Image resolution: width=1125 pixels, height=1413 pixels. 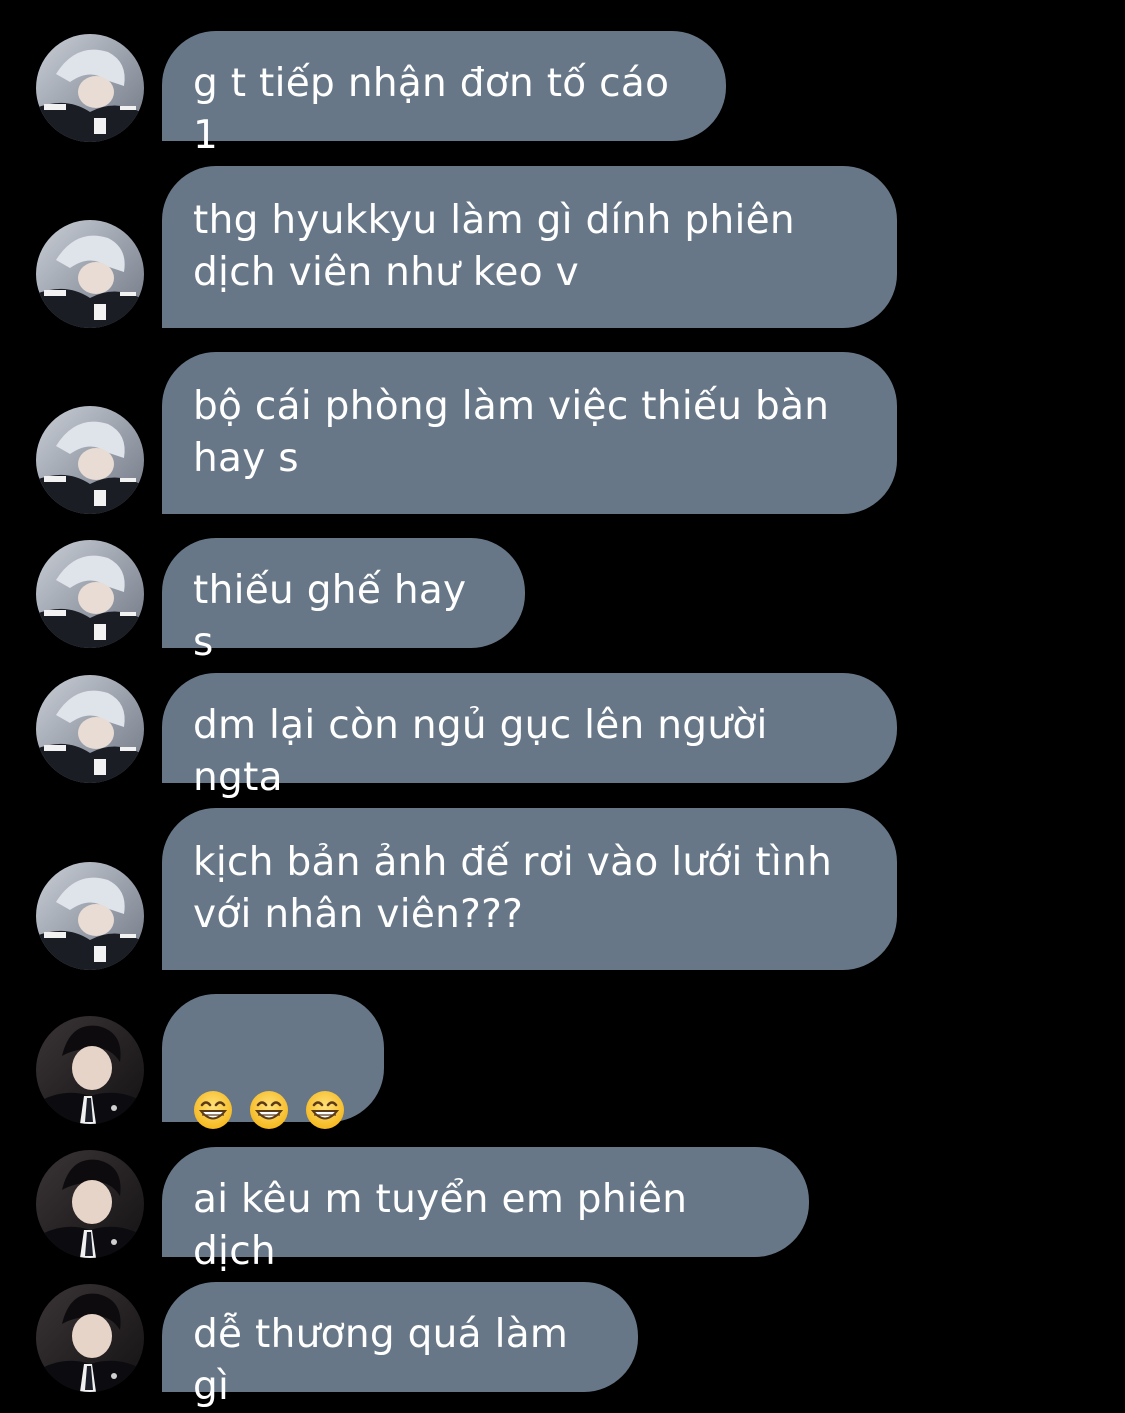 I want to click on emoji-group, so click(x=273, y=1110).